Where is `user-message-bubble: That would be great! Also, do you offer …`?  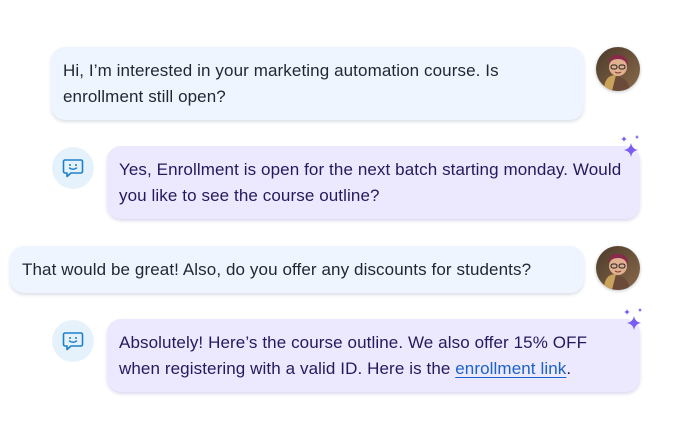 user-message-bubble: That would be great! Also, do you offer … is located at coordinates (297, 269).